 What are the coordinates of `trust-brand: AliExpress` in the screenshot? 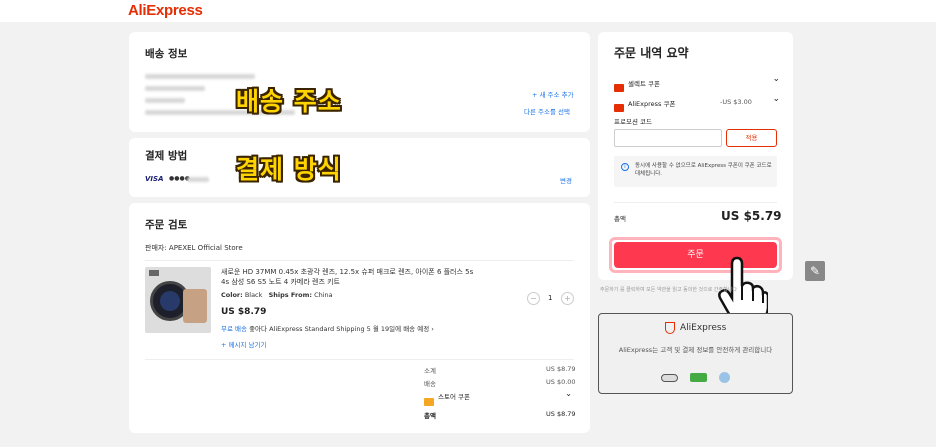 It's located at (703, 328).